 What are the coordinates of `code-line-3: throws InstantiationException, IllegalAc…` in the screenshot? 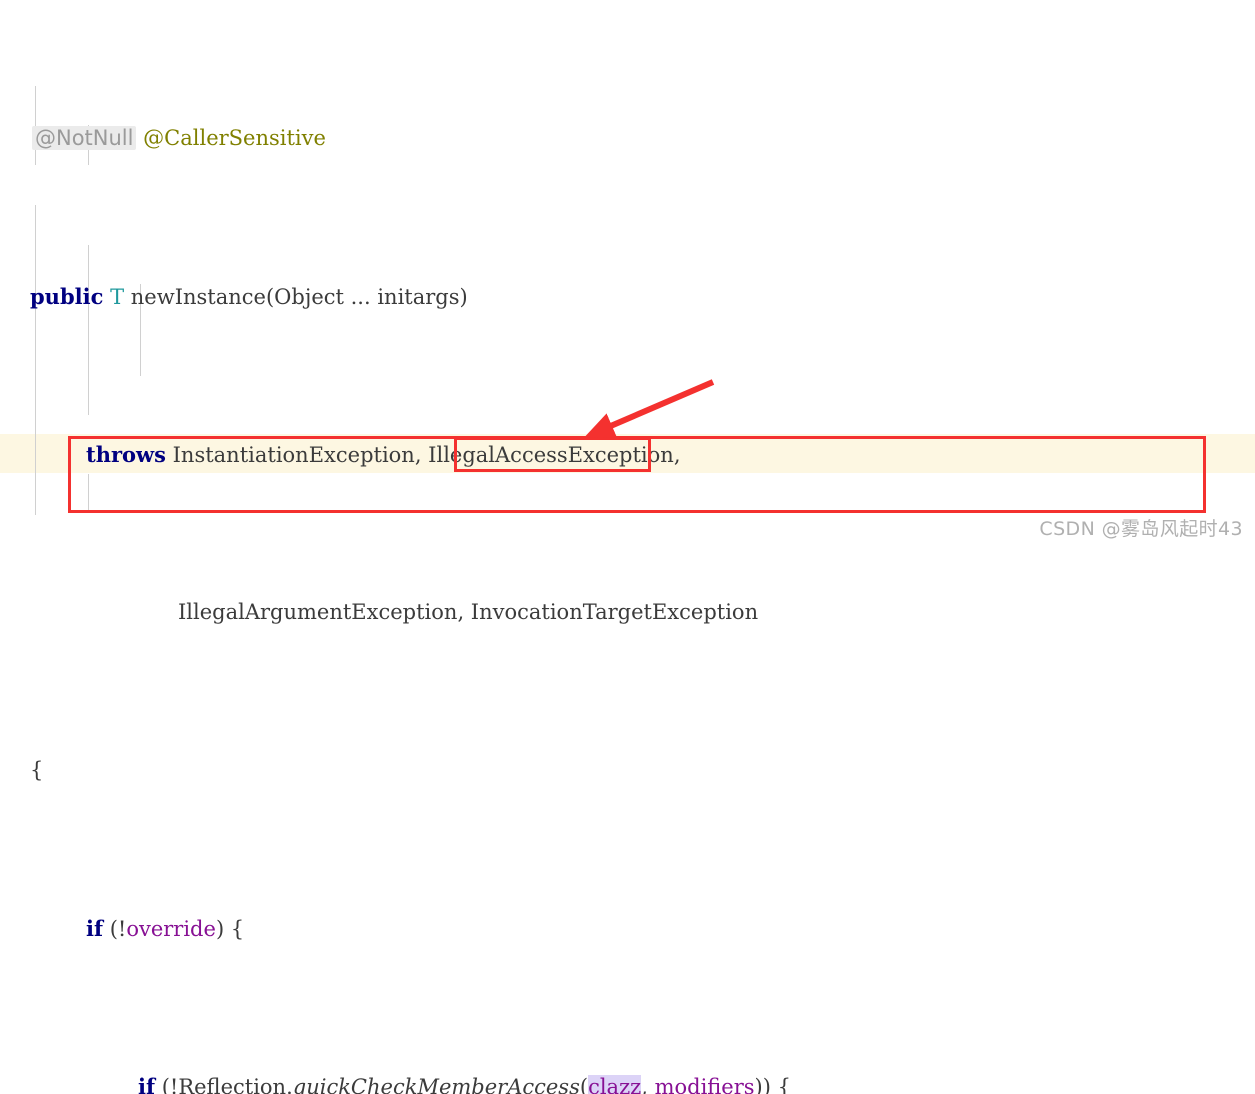 It's located at (627, 455).